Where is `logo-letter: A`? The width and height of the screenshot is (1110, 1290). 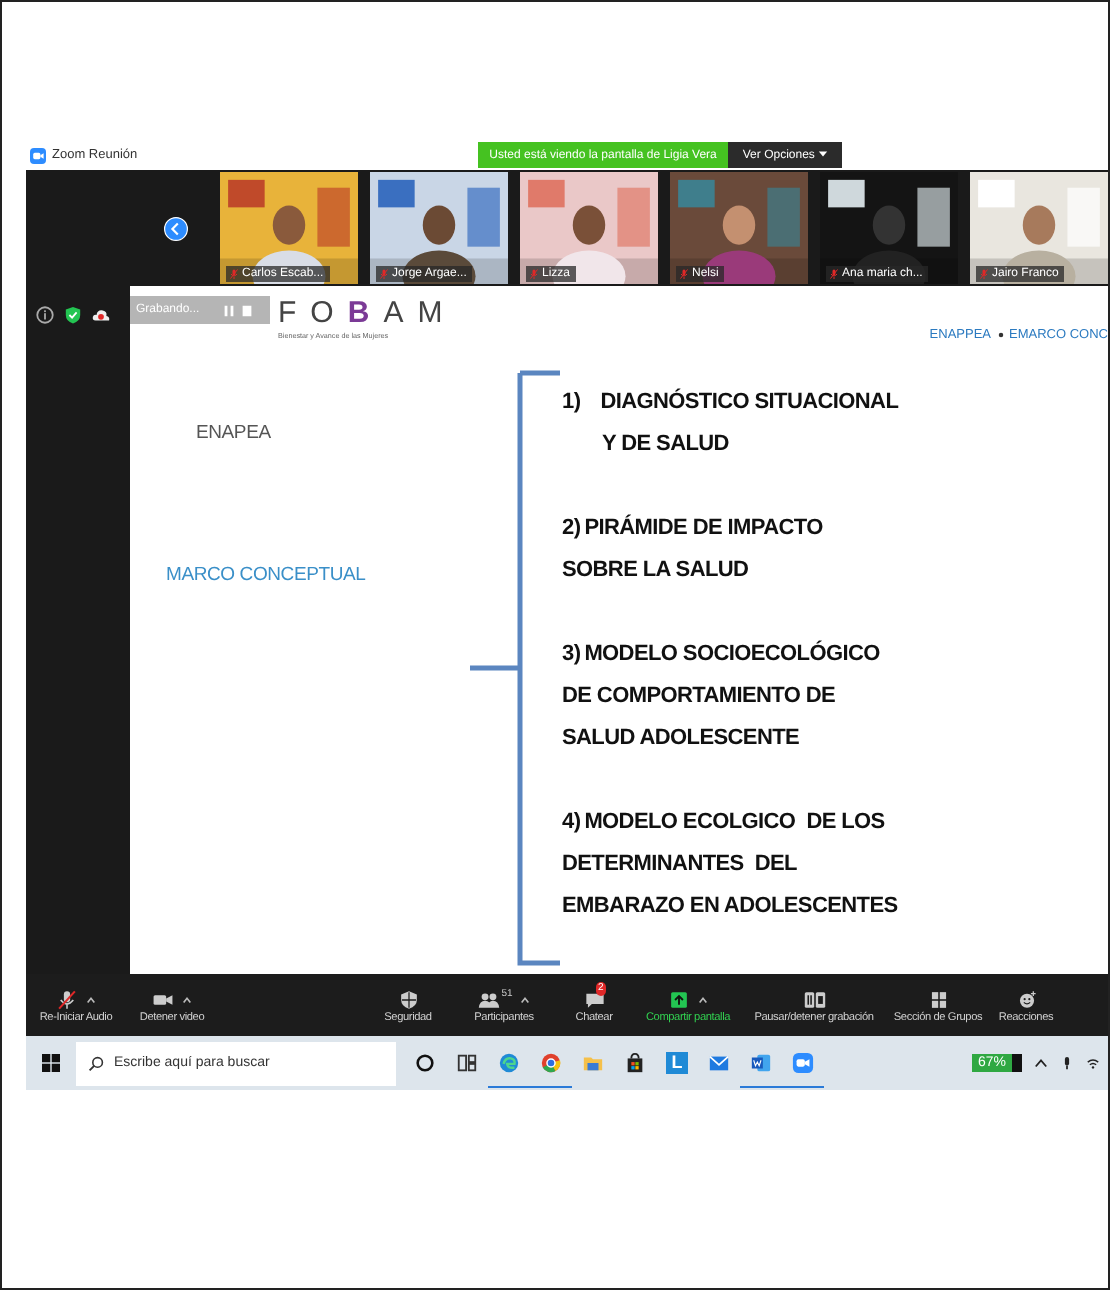 logo-letter: A is located at coordinates (393, 314).